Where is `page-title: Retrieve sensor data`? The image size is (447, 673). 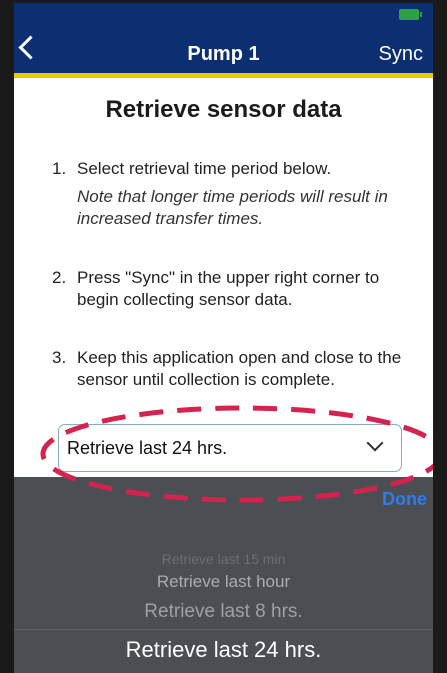
page-title: Retrieve sensor data is located at coordinates (223, 109).